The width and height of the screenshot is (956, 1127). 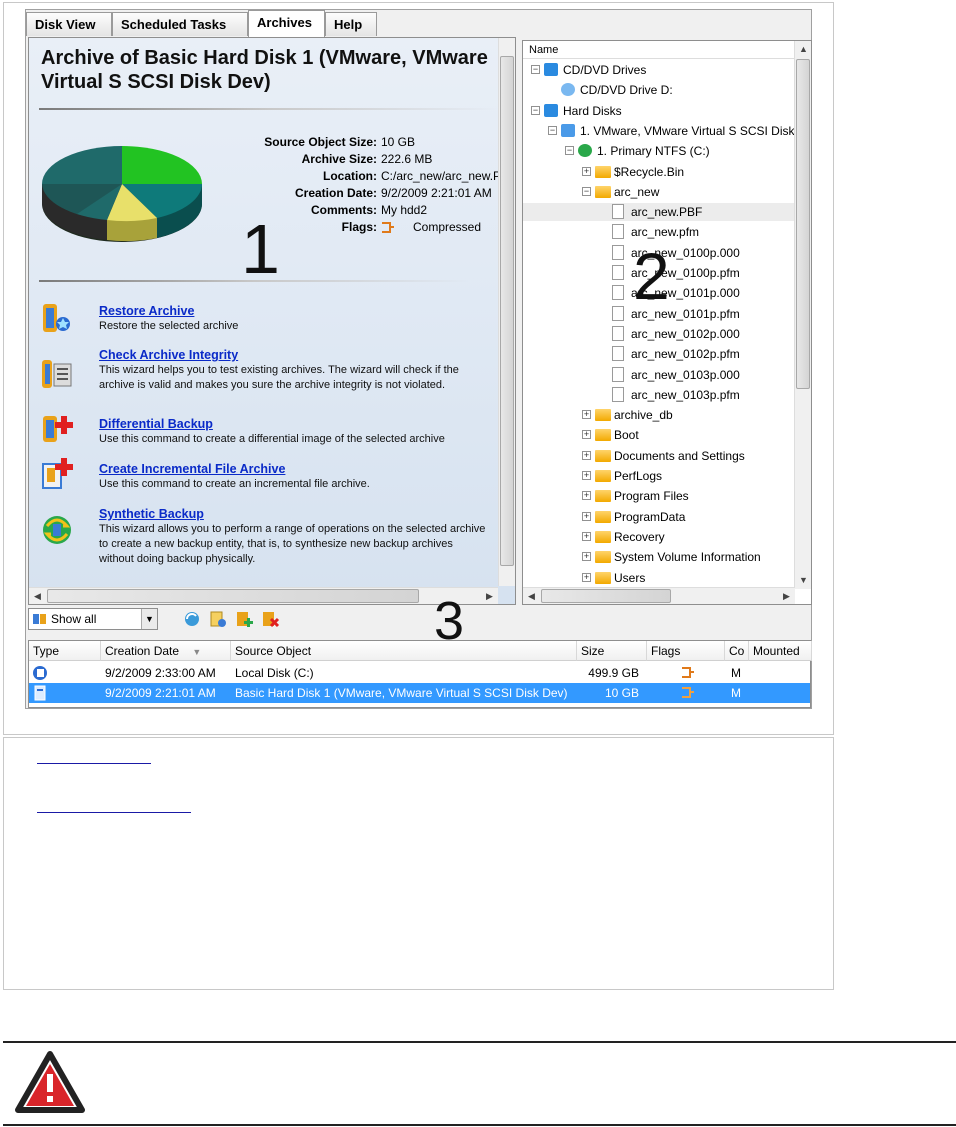 What do you see at coordinates (659, 151) in the screenshot?
I see `tree-node: − 1. Primary NTFS (C:)` at bounding box center [659, 151].